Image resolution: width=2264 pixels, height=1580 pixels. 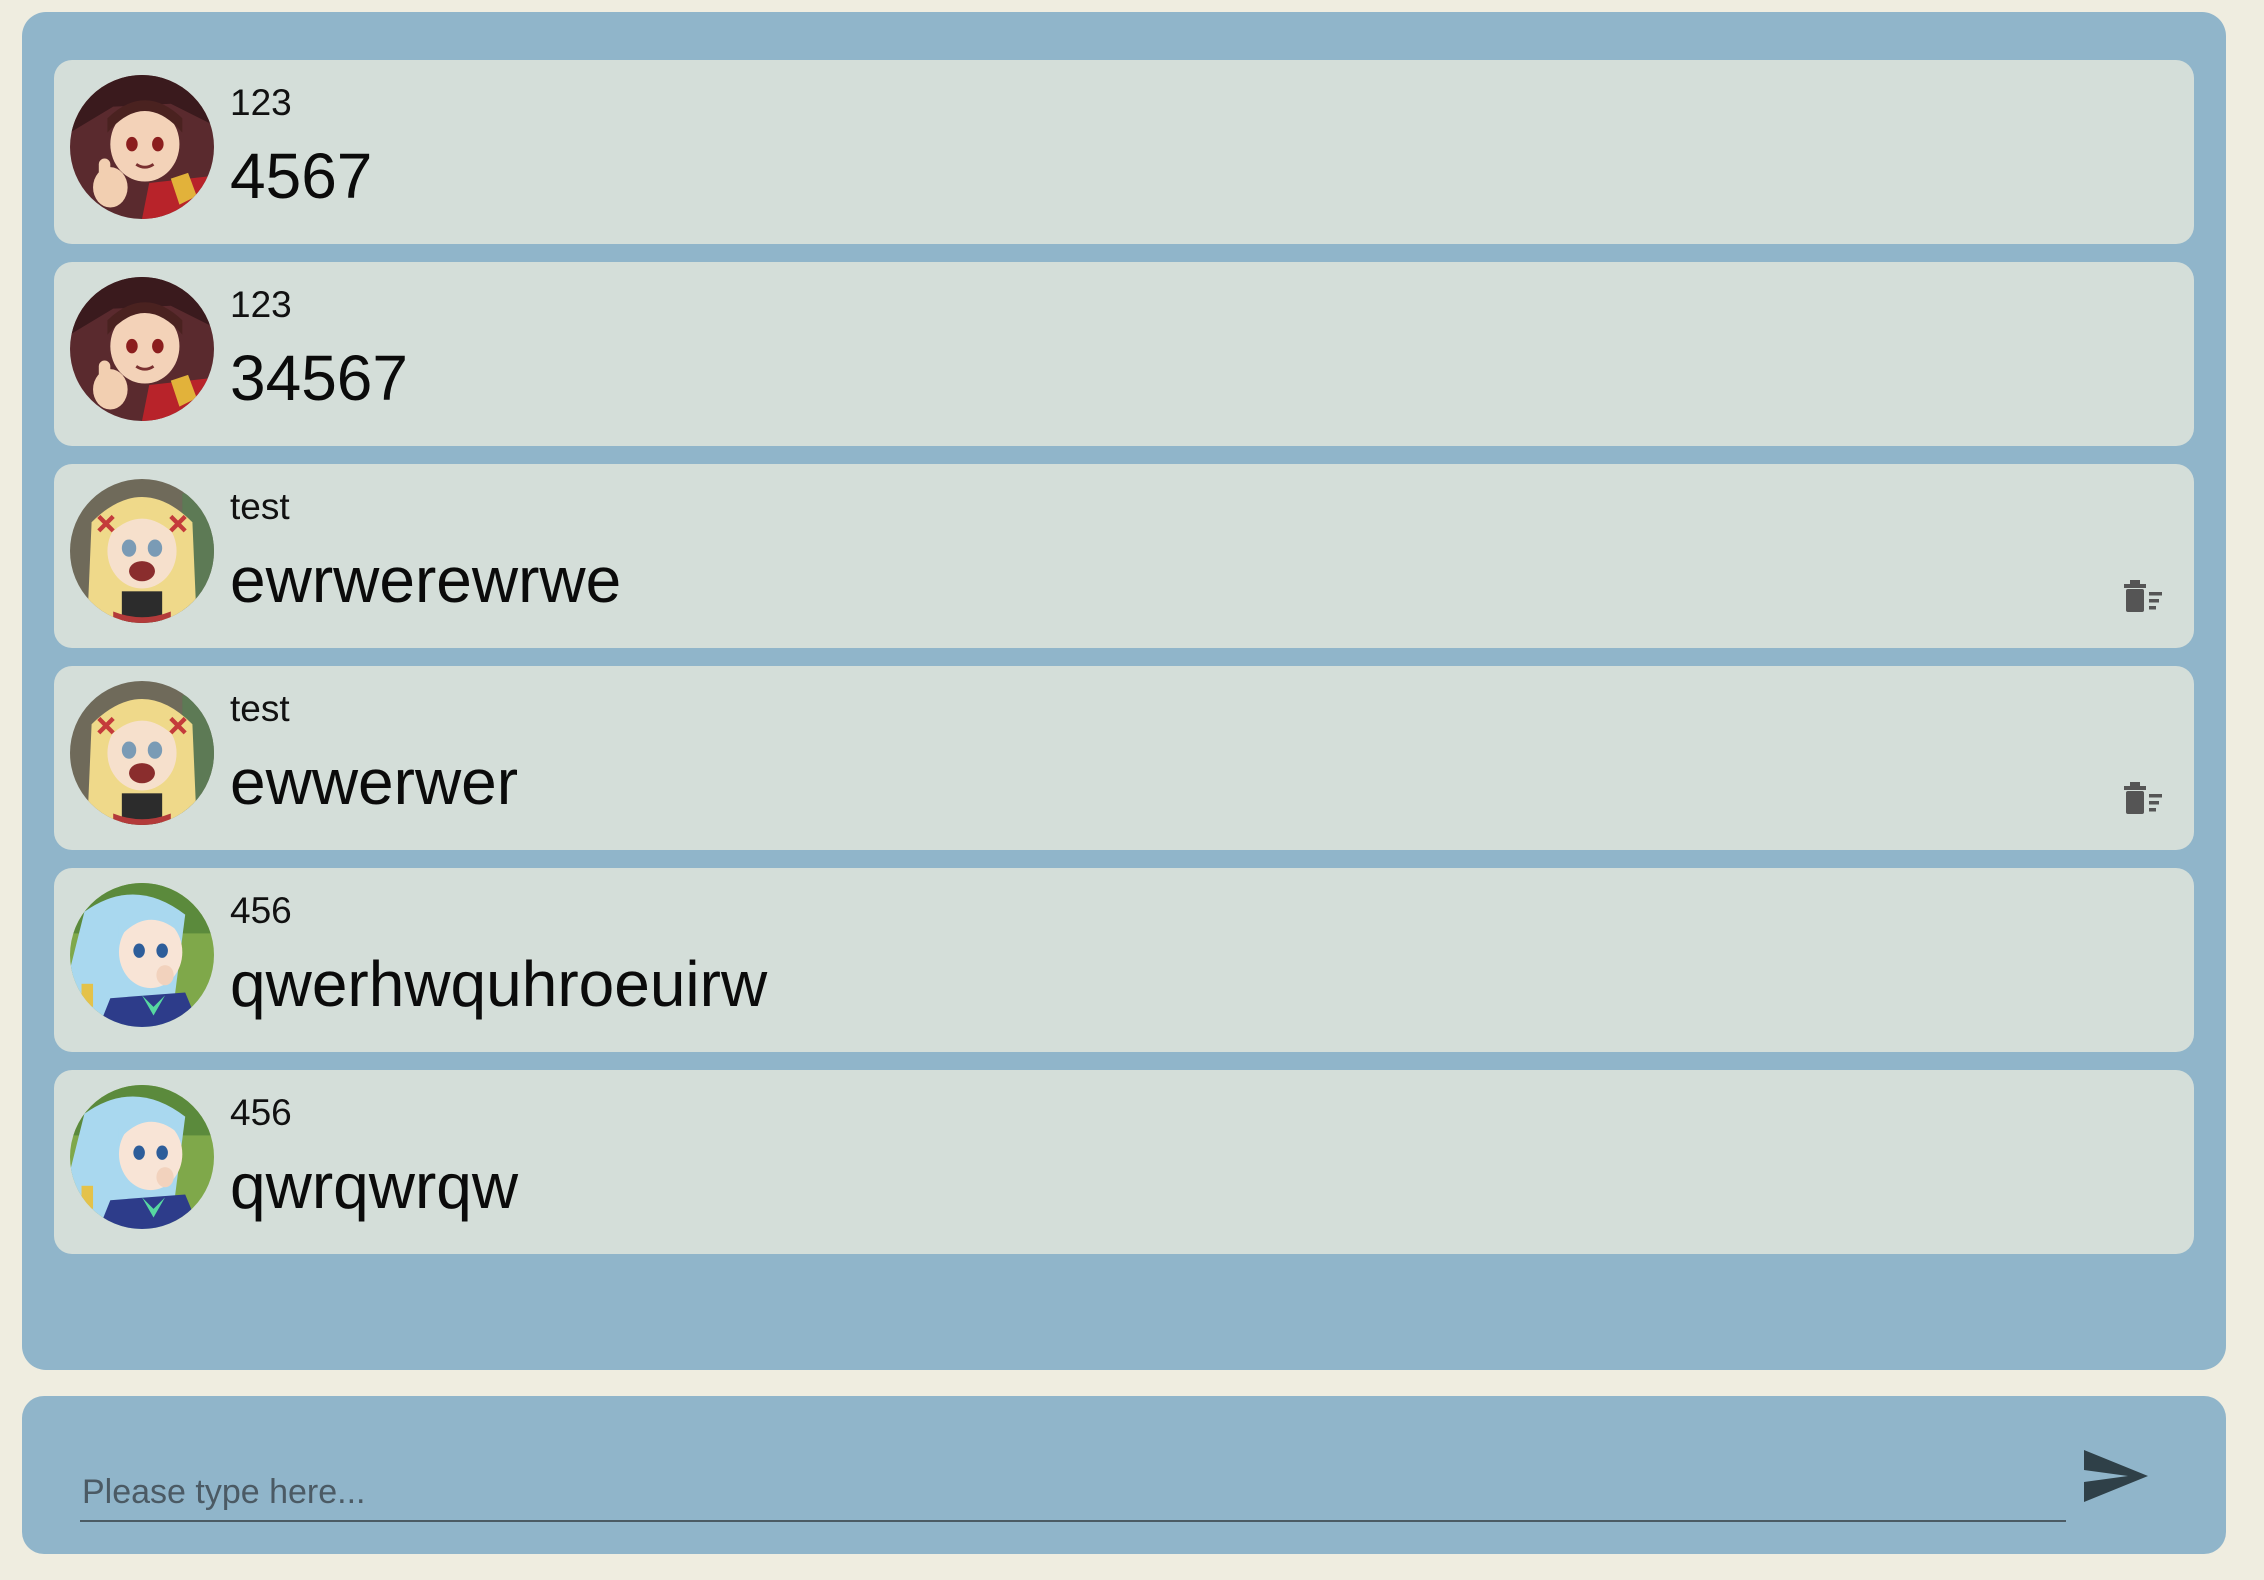 I want to click on send-icon, so click(x=2116, y=1476).